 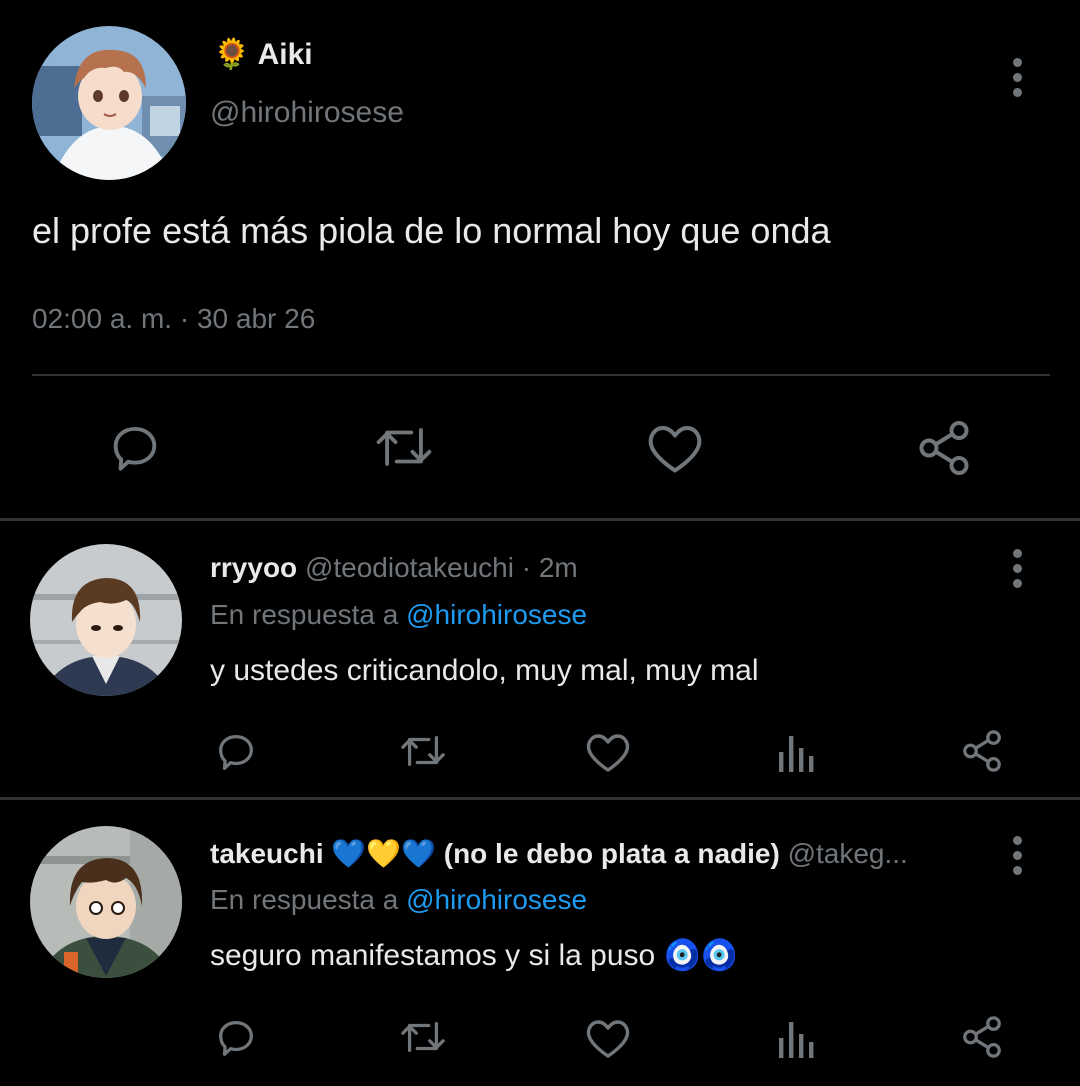 What do you see at coordinates (600, 568) in the screenshot?
I see `reply-header: rryyoo @teodiotakeuchi · 2m` at bounding box center [600, 568].